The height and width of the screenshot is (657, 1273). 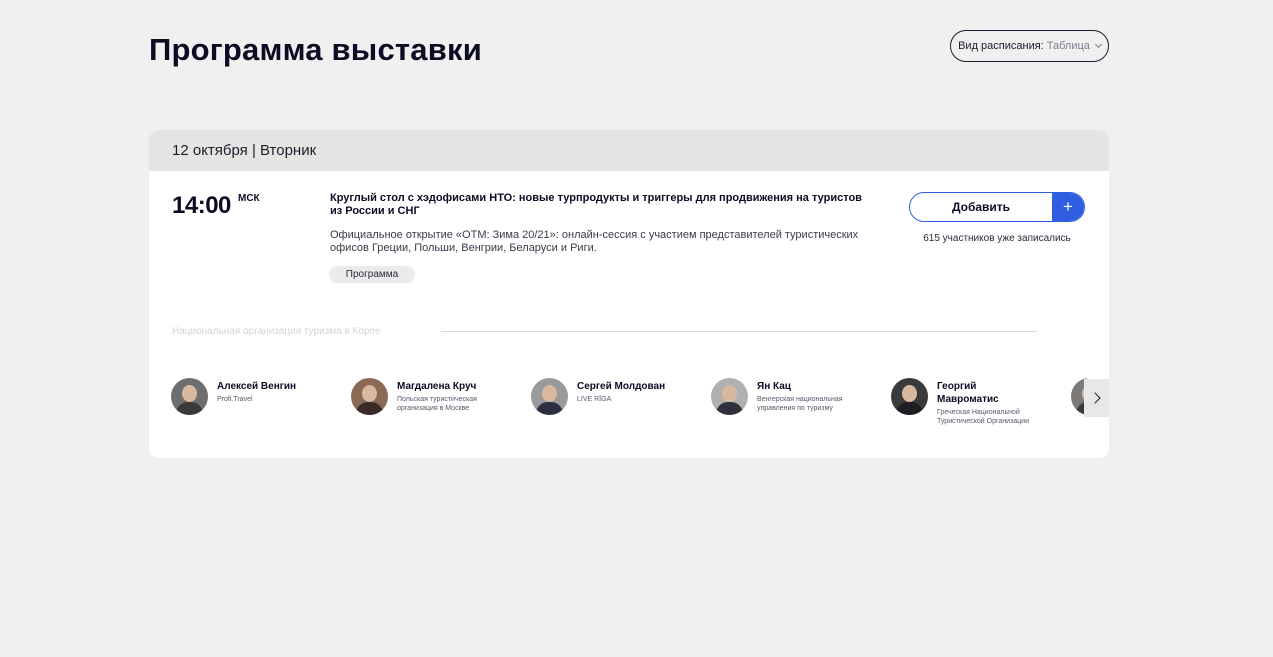 I want to click on page-title: Программа выставки, so click(x=315, y=49).